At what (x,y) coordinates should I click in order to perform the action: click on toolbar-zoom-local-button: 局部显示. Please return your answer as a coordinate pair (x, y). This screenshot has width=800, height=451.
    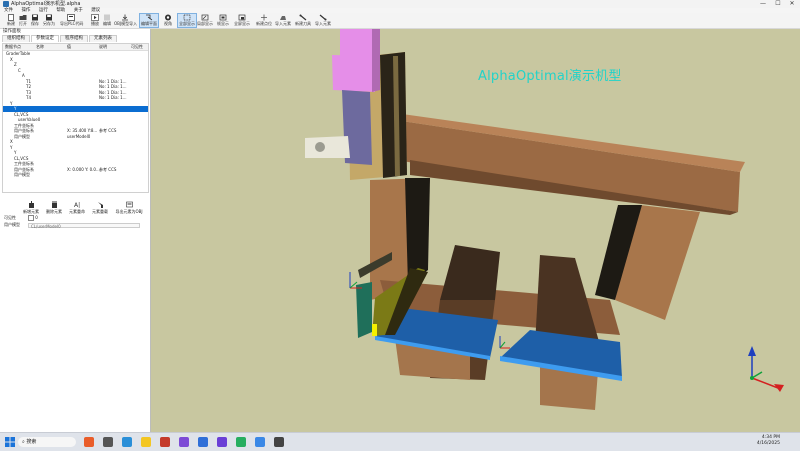
    Looking at the image, I should click on (205, 20).